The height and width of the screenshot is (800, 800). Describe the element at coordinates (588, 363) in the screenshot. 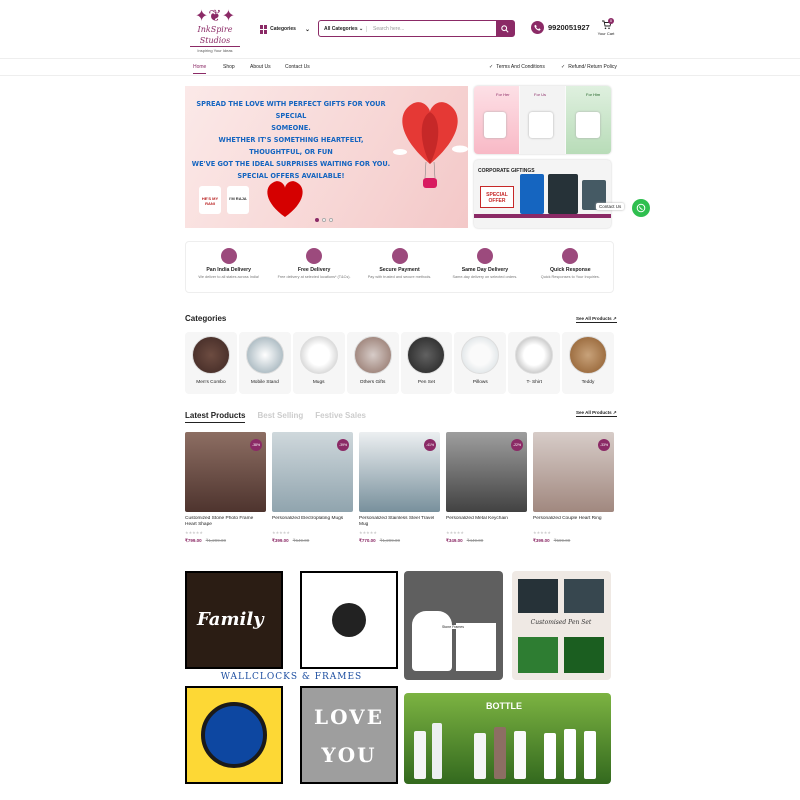

I see `category-teddy: Teddy` at that location.